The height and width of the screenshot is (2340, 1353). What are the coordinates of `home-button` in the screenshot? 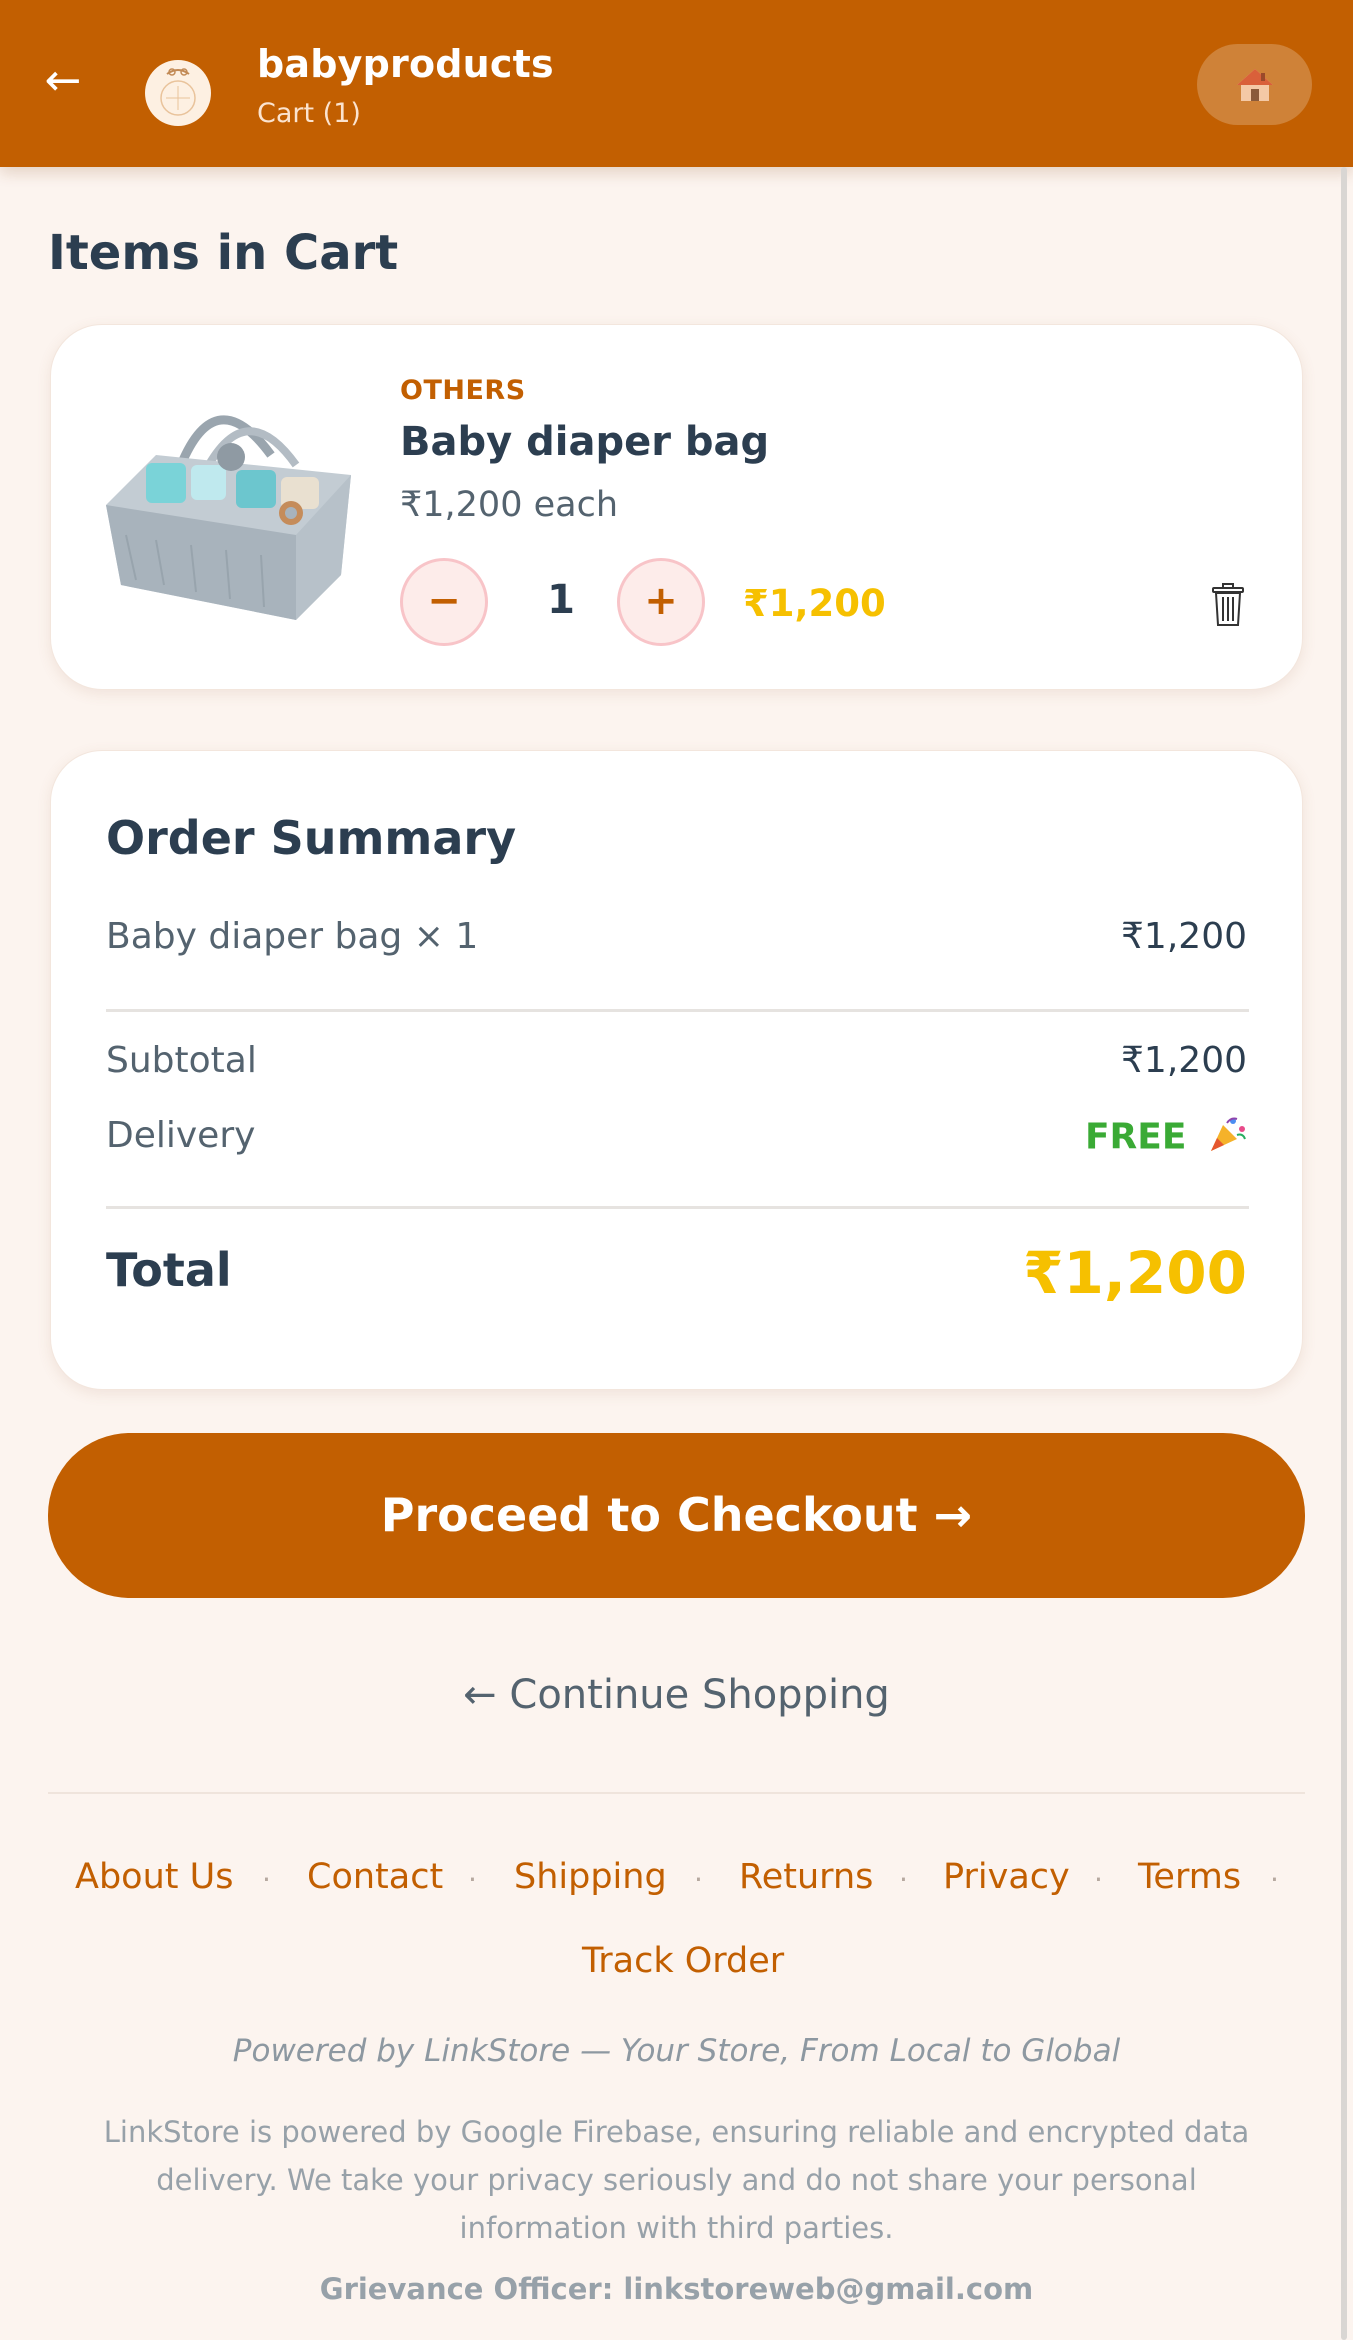 It's located at (1254, 84).